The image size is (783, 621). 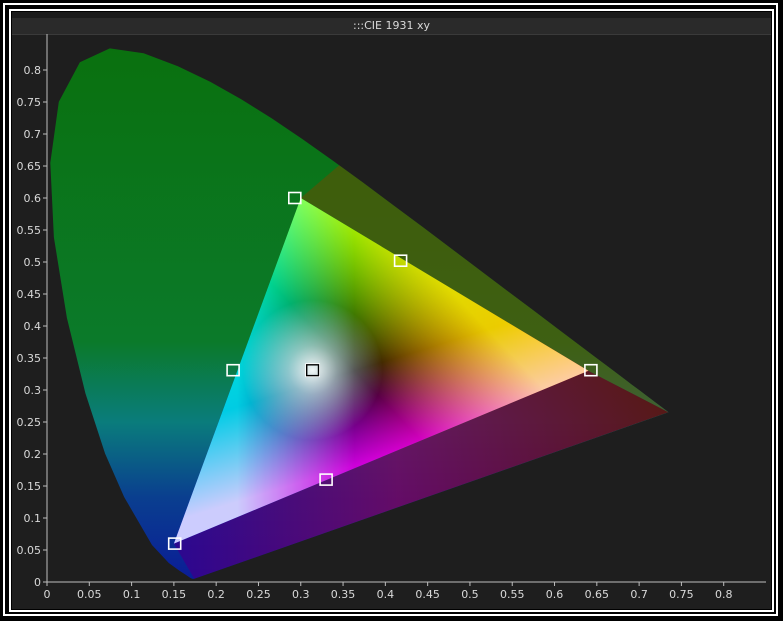 What do you see at coordinates (555, 594) in the screenshot?
I see `x-tick-label: 0.6` at bounding box center [555, 594].